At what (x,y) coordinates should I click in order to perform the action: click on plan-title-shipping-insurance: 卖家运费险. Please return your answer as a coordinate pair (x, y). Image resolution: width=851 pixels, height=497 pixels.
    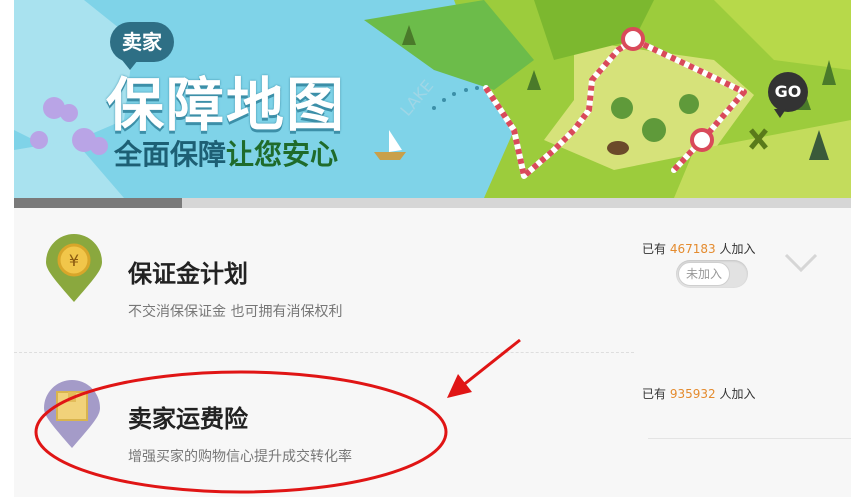
    Looking at the image, I should click on (188, 419).